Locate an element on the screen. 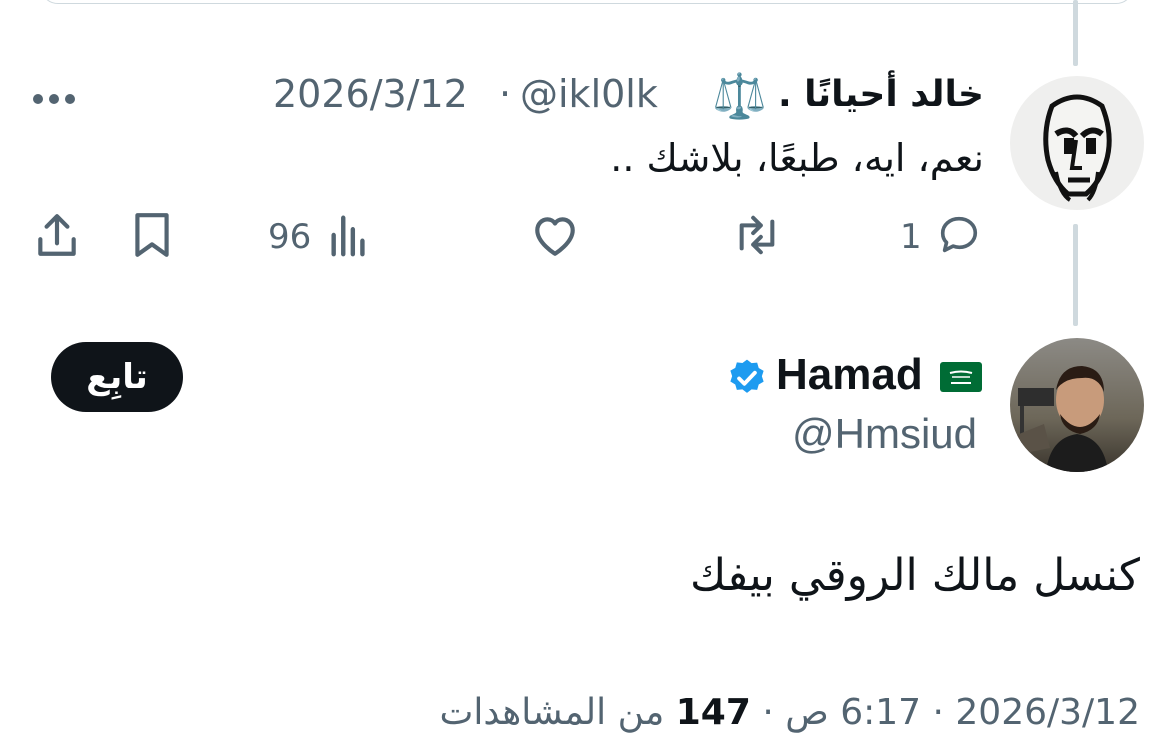  reply-author-avatar is located at coordinates (1077, 143).